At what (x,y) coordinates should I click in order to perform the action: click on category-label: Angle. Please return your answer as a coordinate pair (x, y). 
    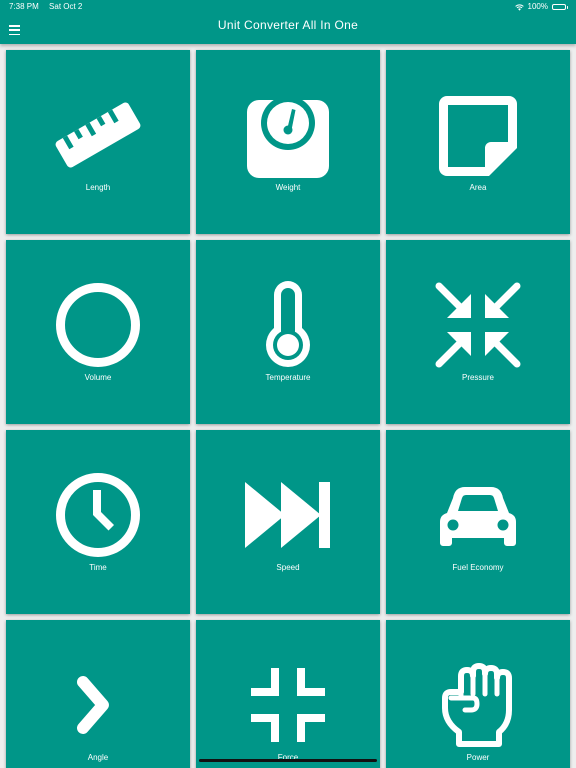
    Looking at the image, I should click on (98, 757).